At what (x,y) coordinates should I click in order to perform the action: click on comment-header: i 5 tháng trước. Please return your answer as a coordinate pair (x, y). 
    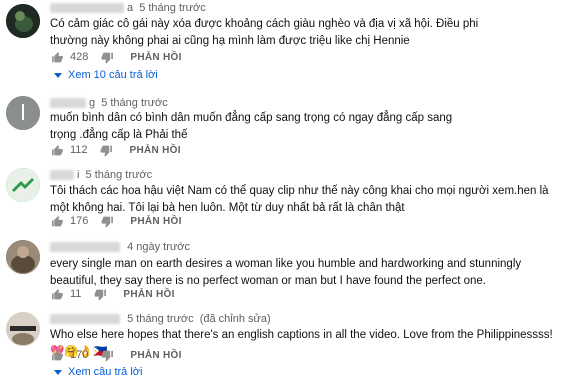
    Looking at the image, I should click on (101, 175).